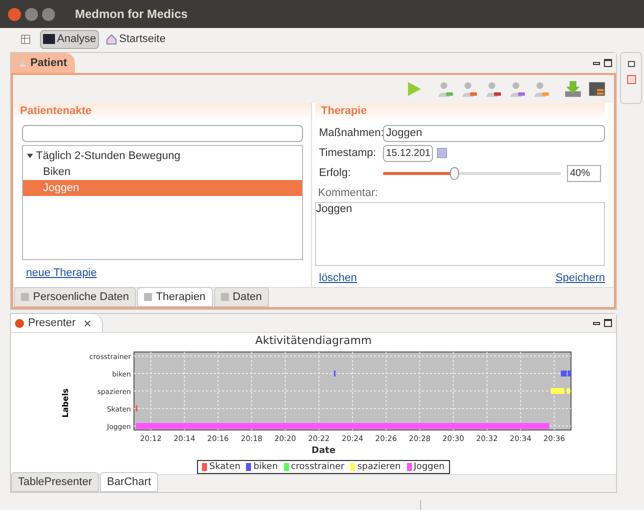 The height and width of the screenshot is (510, 644). I want to click on view-tab: TablePresenter, so click(55, 482).